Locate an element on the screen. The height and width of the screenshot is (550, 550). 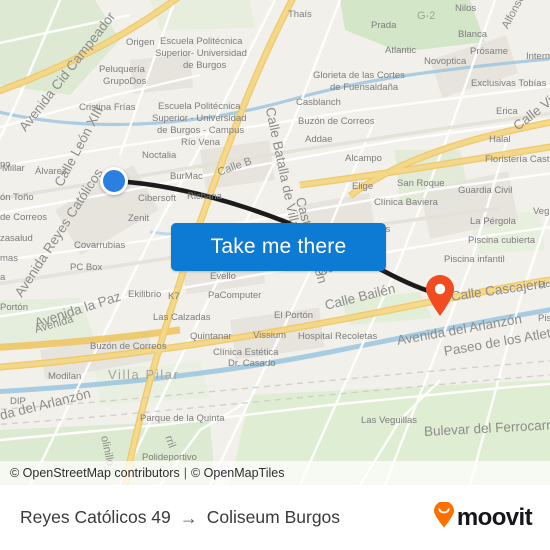
trip-destination-label: Coliseum Burgos is located at coordinates (273, 517).